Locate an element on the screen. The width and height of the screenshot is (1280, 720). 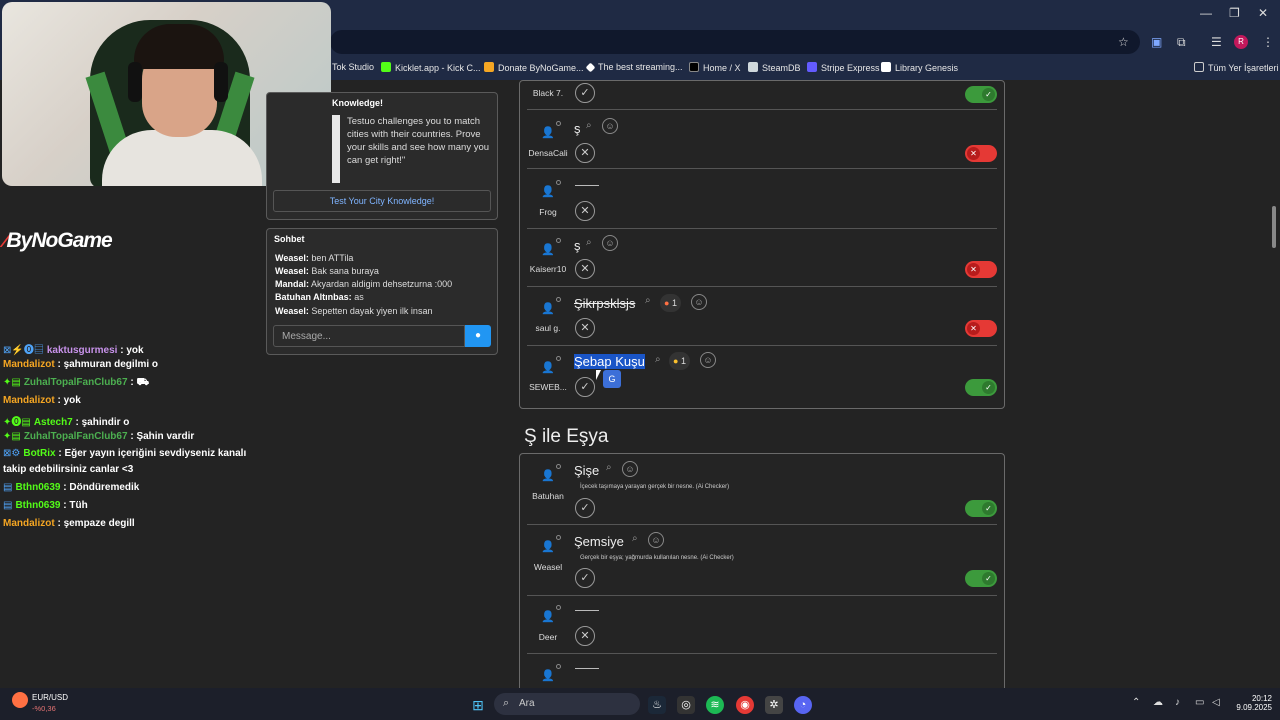
taskbar-clock: 20:12 9.09.2025 is located at coordinates (1252, 703).